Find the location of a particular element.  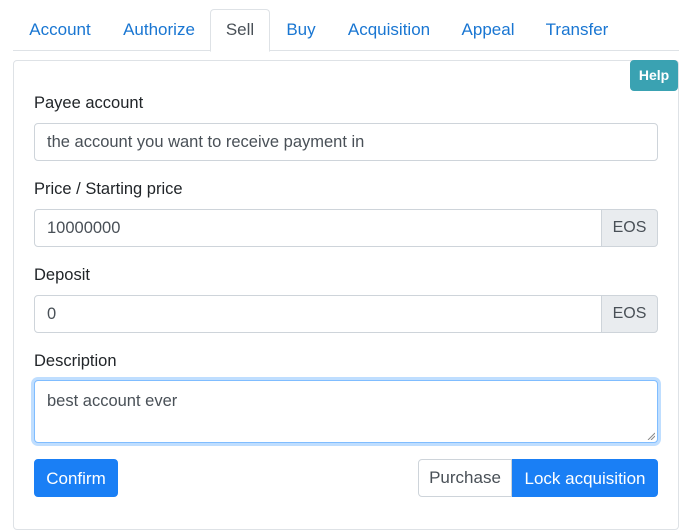

help-button: Help is located at coordinates (654, 75).